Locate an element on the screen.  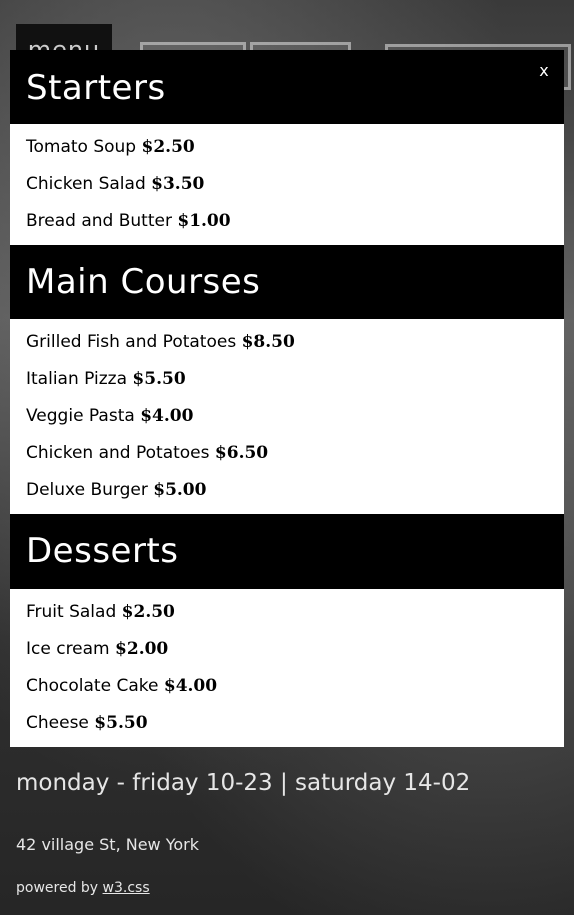
item-name: Veggie Pasta is located at coordinates (80, 416).